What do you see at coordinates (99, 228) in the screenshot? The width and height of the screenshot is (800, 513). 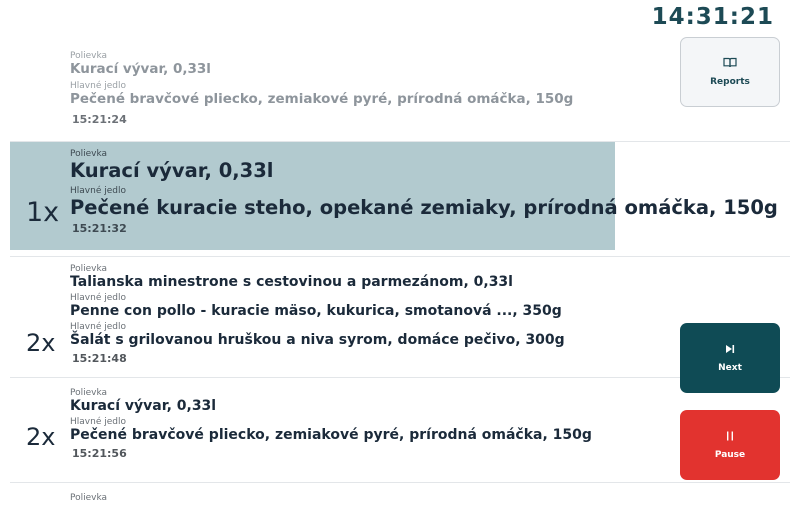 I see `order-time: 15:21:32` at bounding box center [99, 228].